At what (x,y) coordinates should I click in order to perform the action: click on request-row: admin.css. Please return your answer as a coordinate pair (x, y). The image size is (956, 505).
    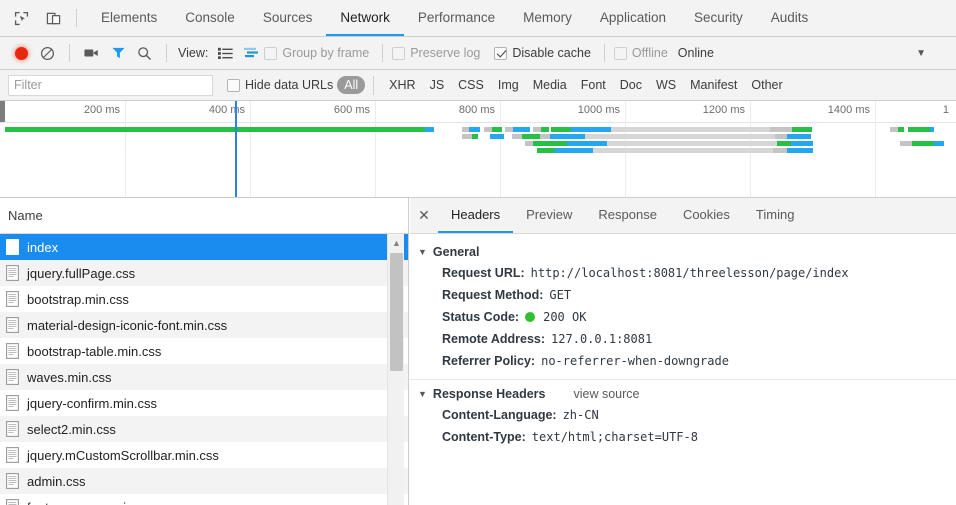
    Looking at the image, I should click on (204, 481).